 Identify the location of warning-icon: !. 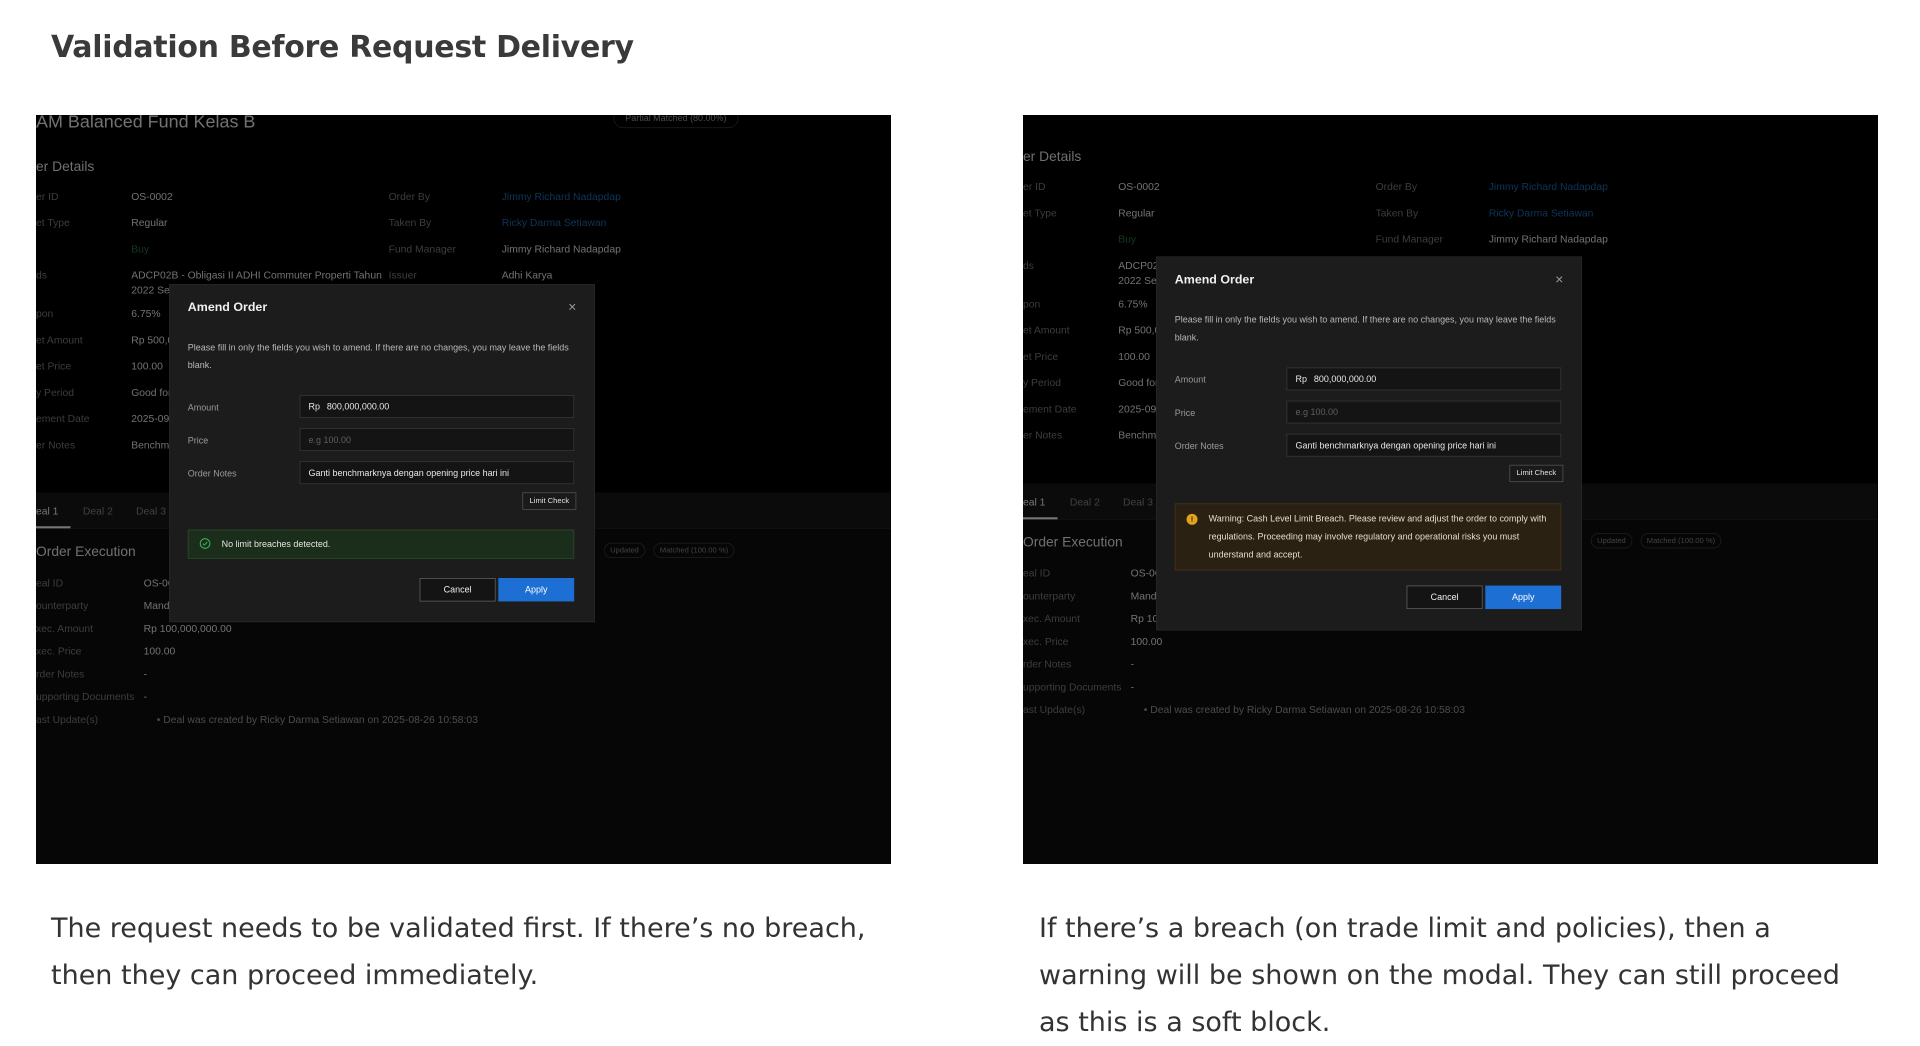
(1192, 519).